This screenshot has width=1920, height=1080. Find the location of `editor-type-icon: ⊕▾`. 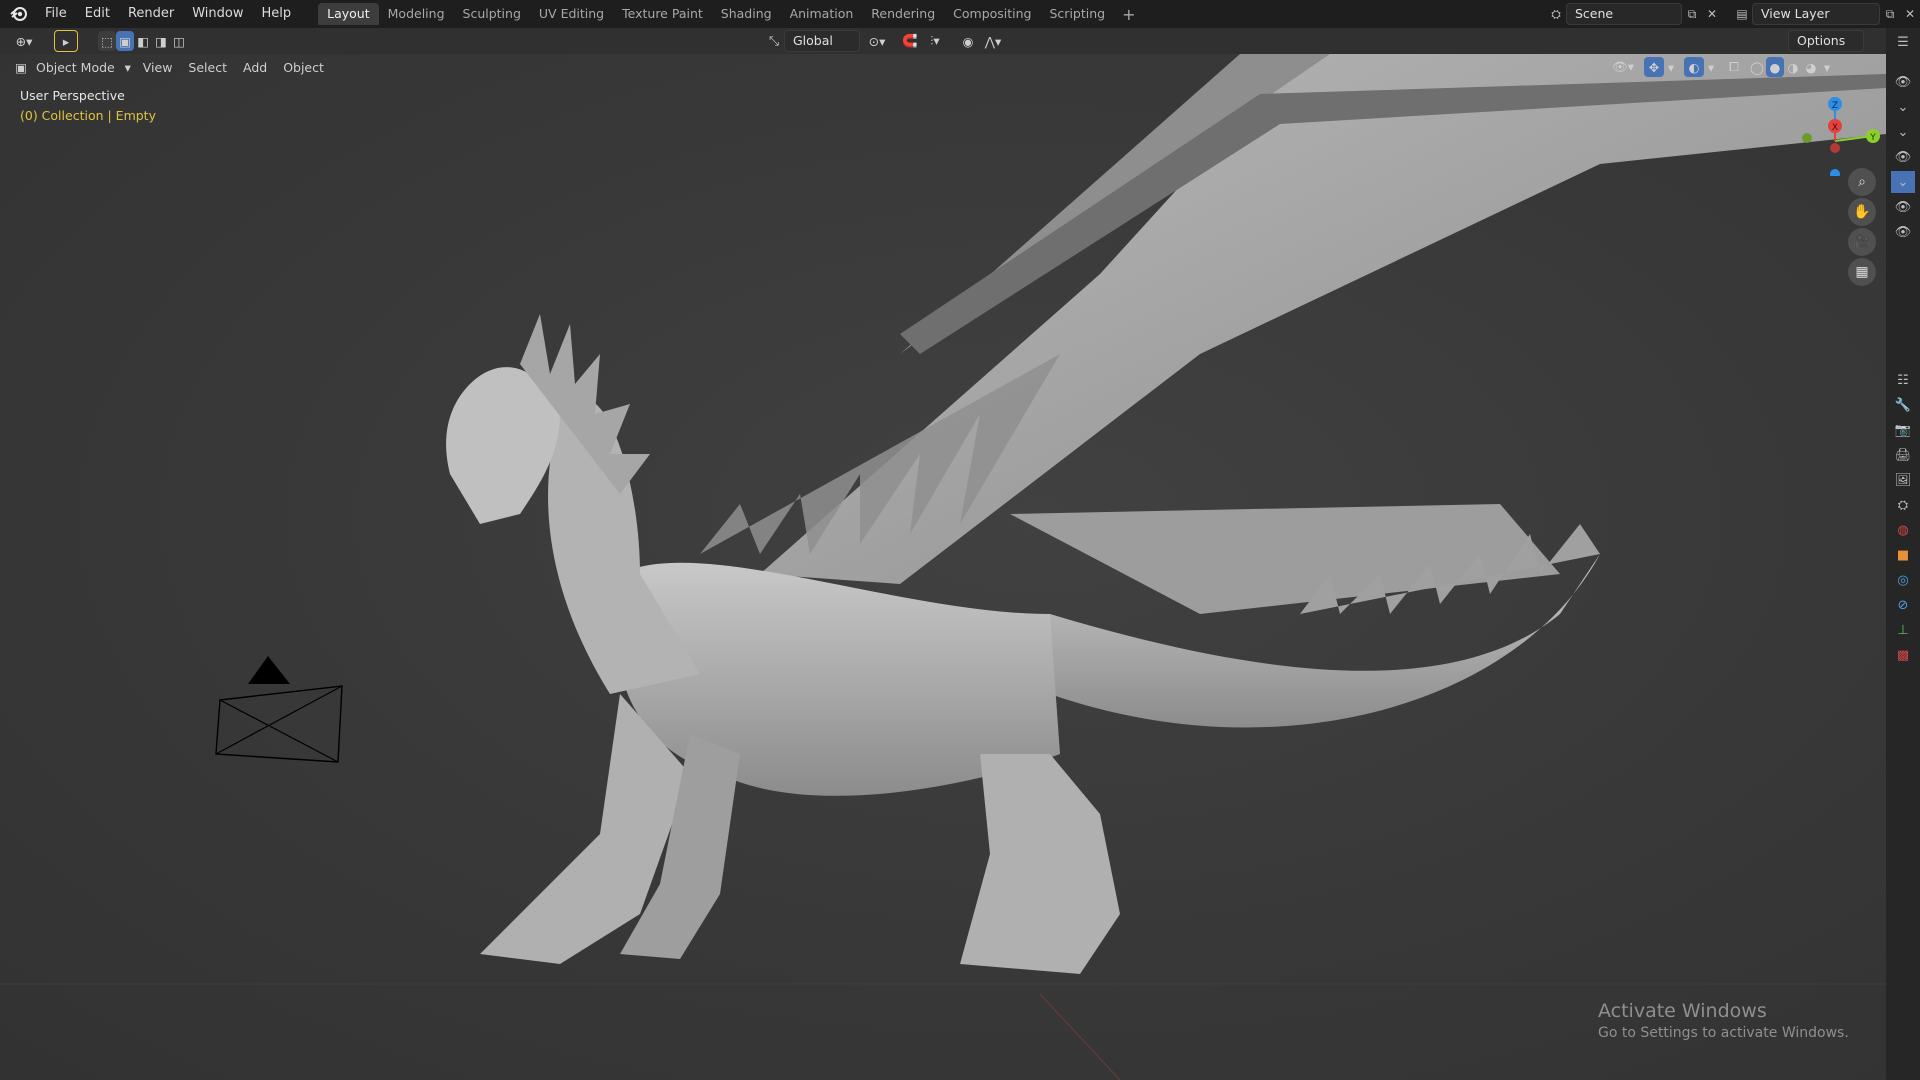

editor-type-icon: ⊕▾ is located at coordinates (24, 41).